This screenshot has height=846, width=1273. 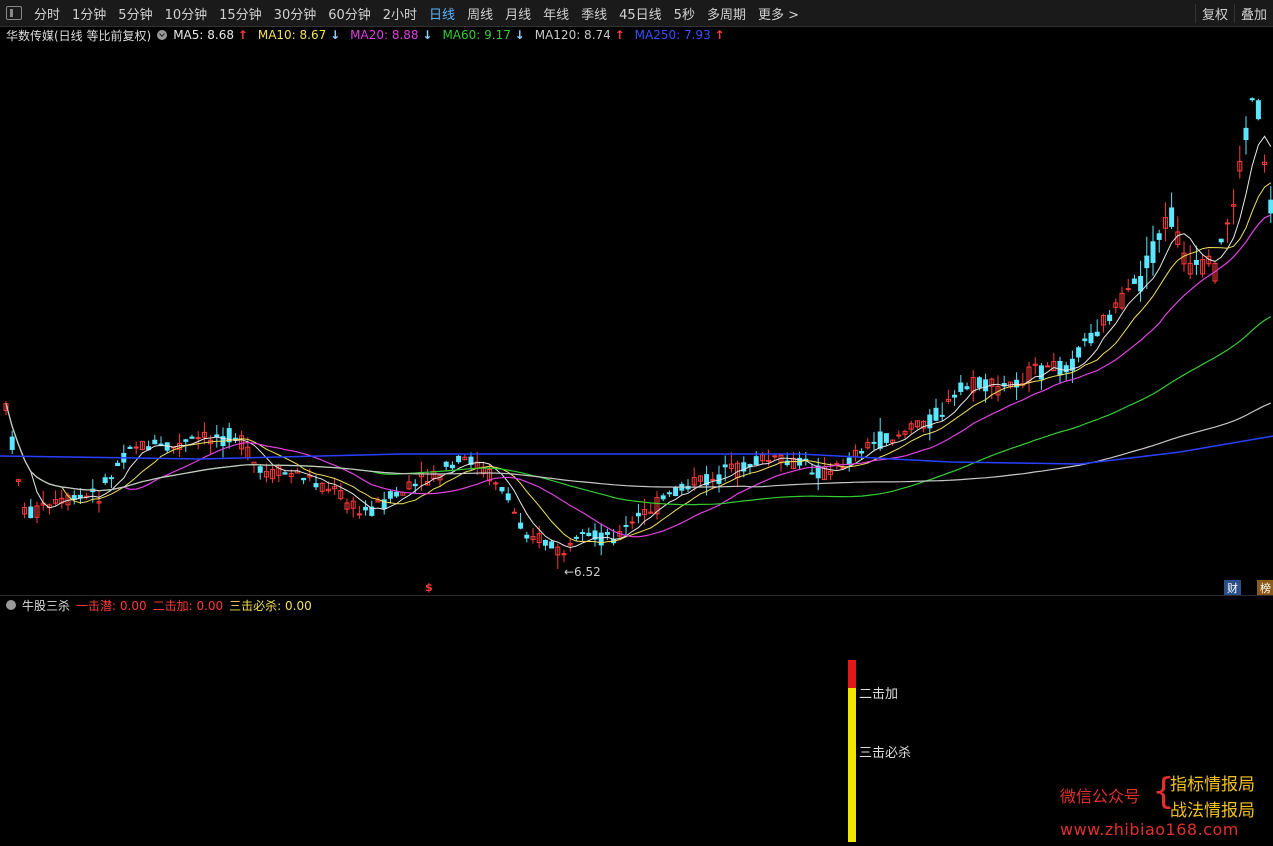 What do you see at coordinates (480, 13) in the screenshot?
I see `tab-period-9: 周线` at bounding box center [480, 13].